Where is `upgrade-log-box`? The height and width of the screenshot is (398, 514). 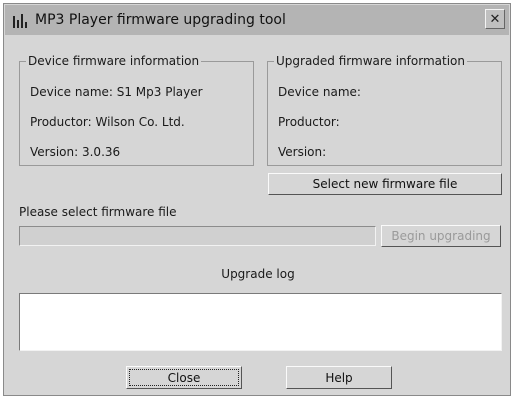 upgrade-log-box is located at coordinates (260, 322).